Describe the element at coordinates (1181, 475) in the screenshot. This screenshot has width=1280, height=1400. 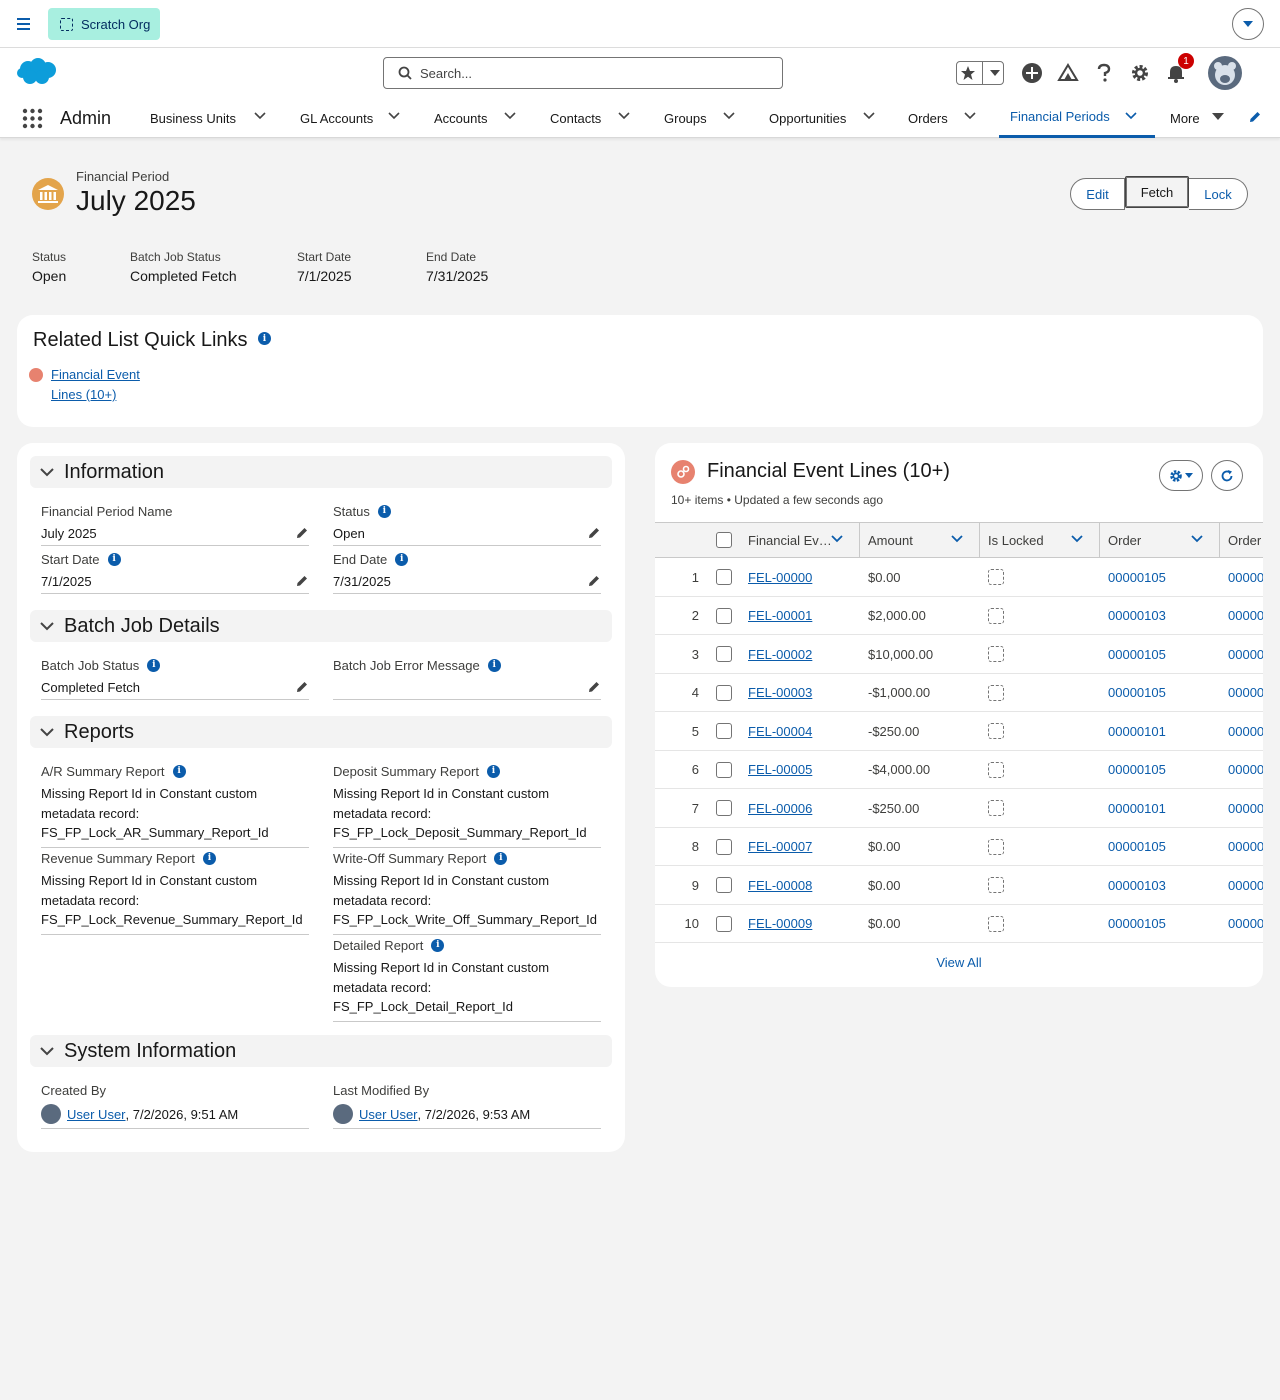
I see `list-settings-button` at that location.